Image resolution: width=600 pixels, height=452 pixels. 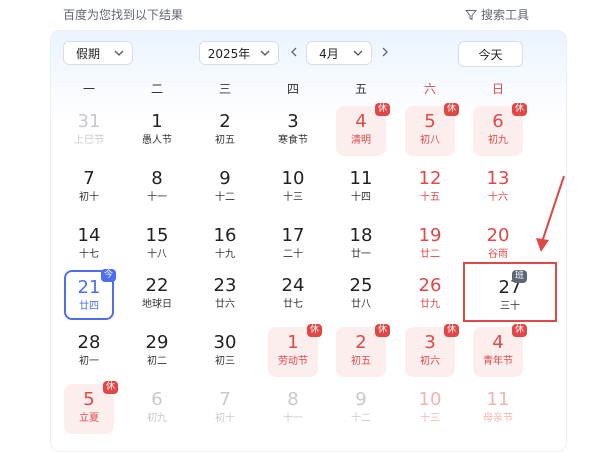 What do you see at coordinates (89, 245) in the screenshot?
I see `calendar-day: 14 十七` at bounding box center [89, 245].